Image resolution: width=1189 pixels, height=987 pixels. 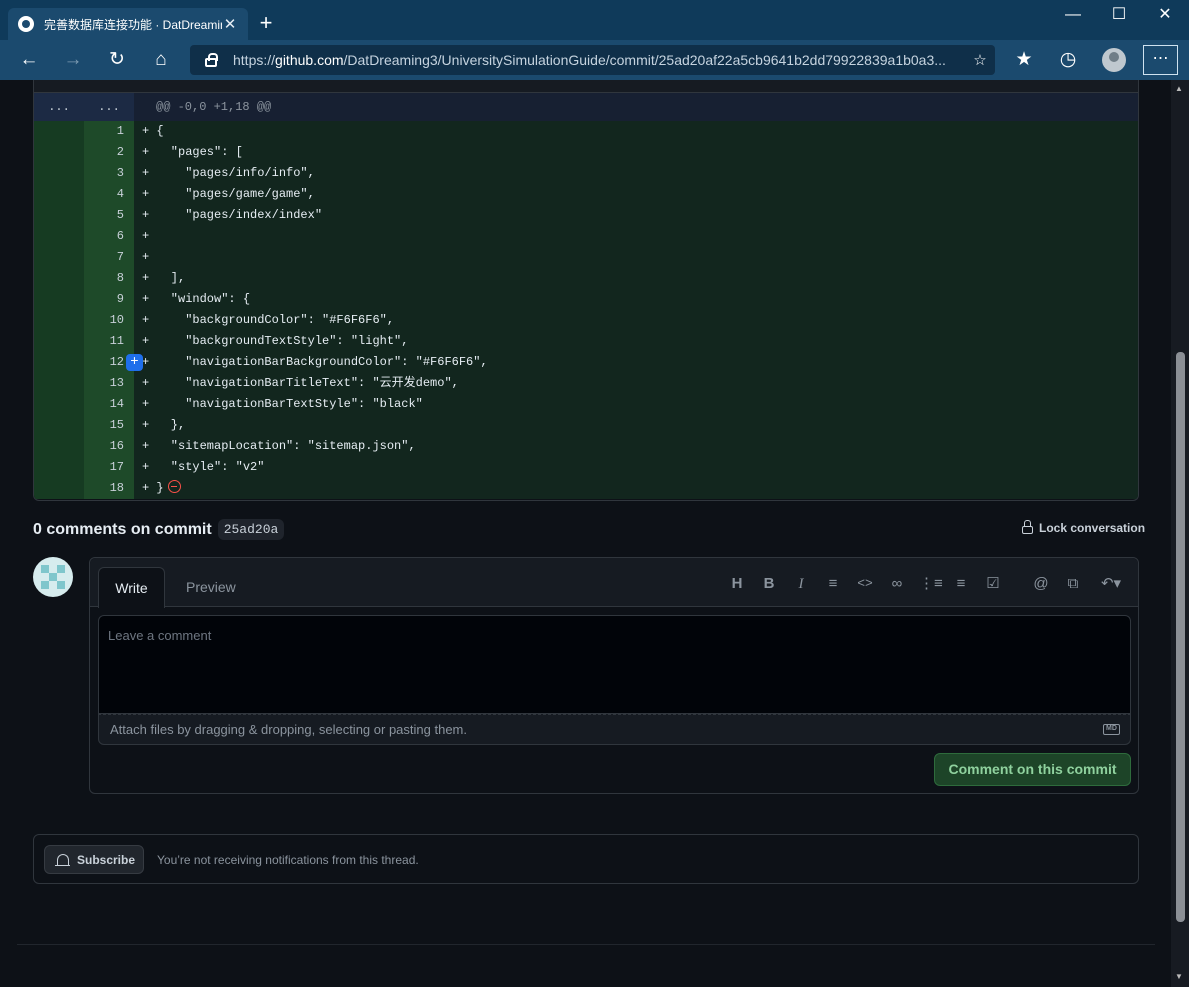 I want to click on new-line-number: 16, so click(x=109, y=446).